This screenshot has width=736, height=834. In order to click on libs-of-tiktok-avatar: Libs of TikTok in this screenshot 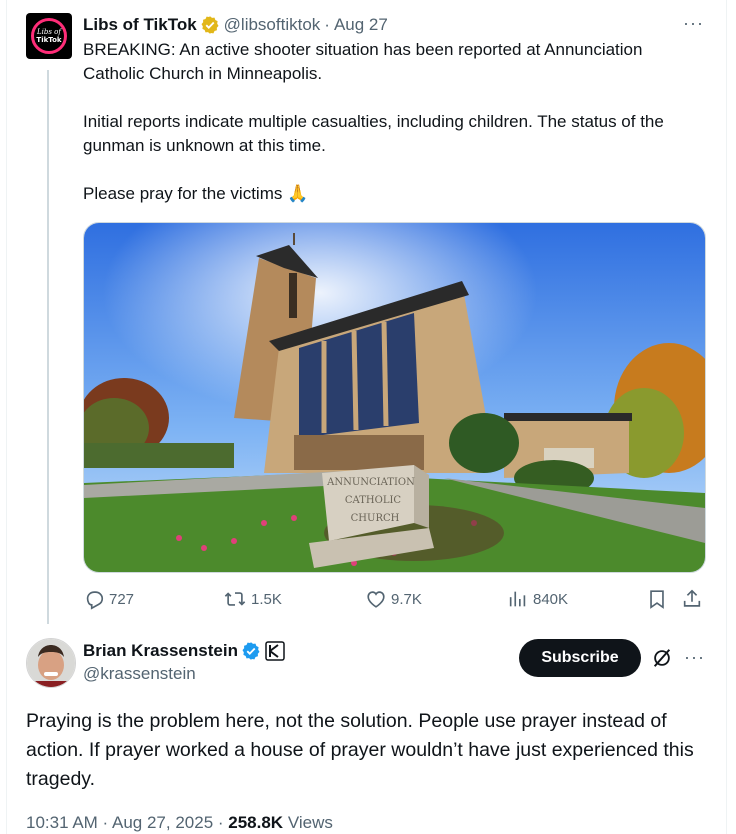, I will do `click(49, 36)`.